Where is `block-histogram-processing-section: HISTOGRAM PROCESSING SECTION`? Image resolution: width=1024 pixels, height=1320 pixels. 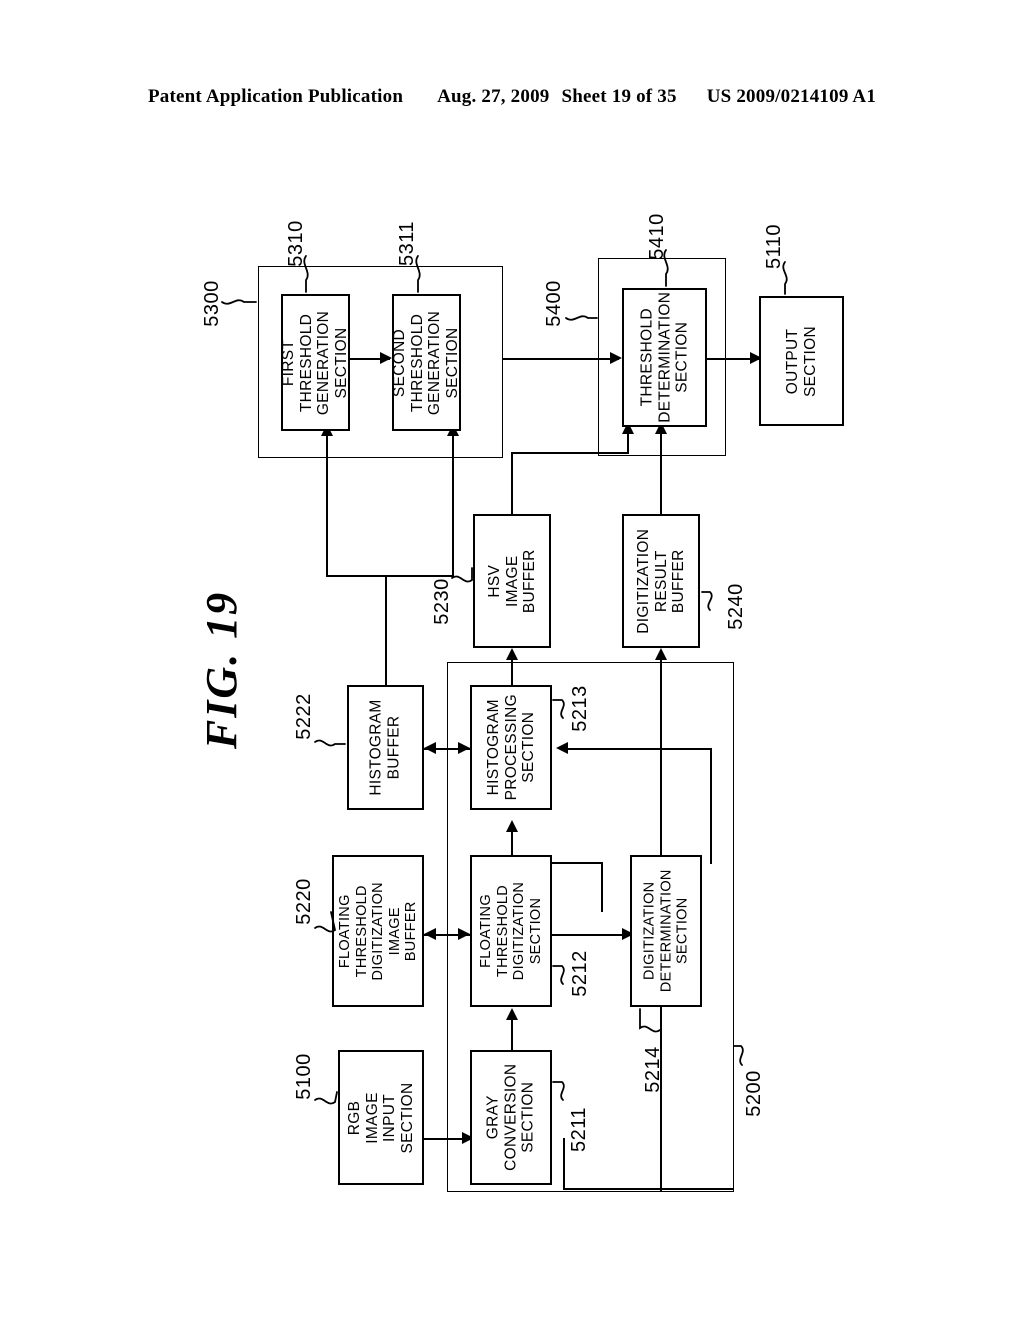 block-histogram-processing-section: HISTOGRAM PROCESSING SECTION is located at coordinates (511, 747).